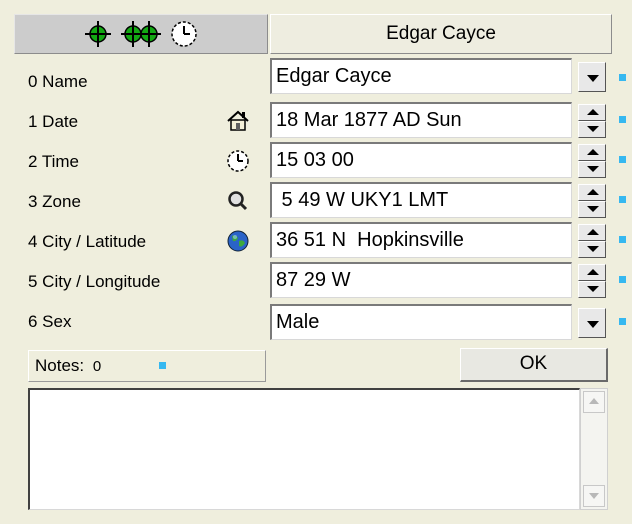 The width and height of the screenshot is (632, 524). I want to click on longitude-label: 5 City / Longitude, so click(94, 281).